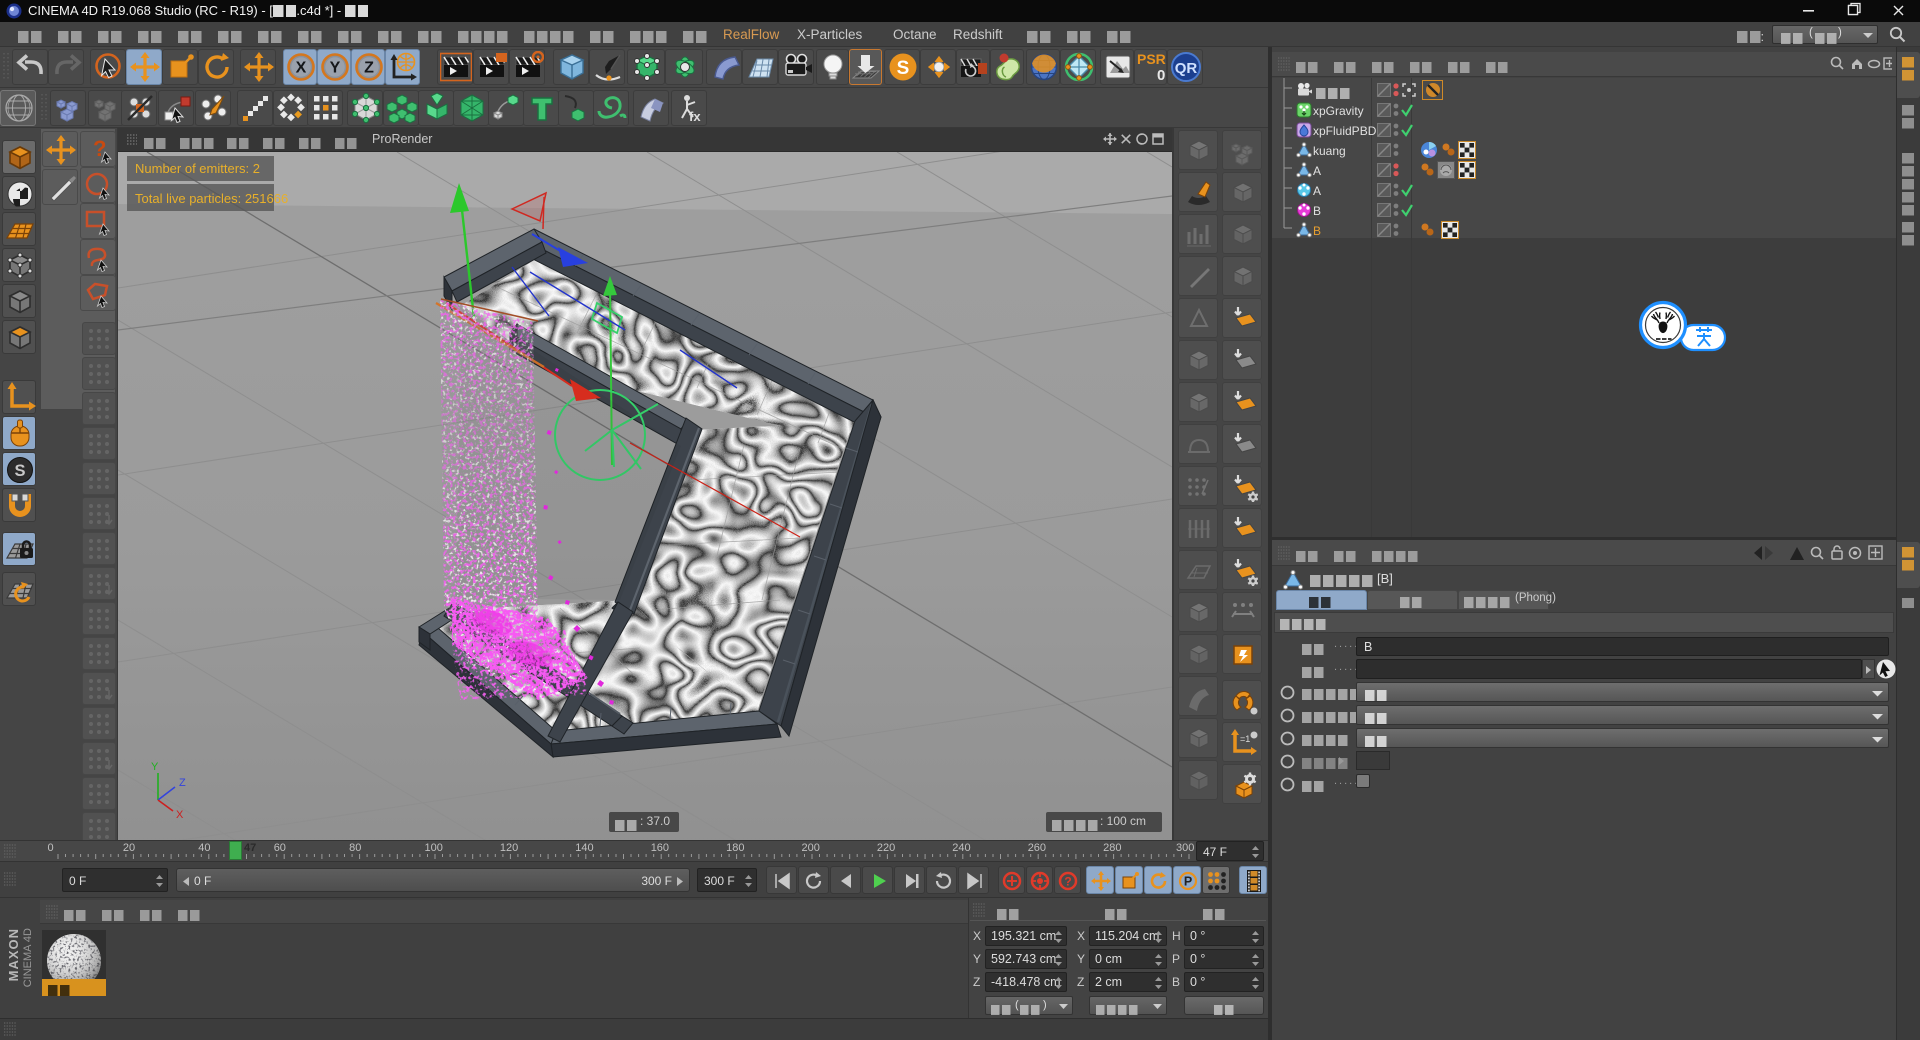 The height and width of the screenshot is (1040, 1920). Describe the element at coordinates (197, 168) in the screenshot. I see `svg-text: Number of emitters: 2` at that location.